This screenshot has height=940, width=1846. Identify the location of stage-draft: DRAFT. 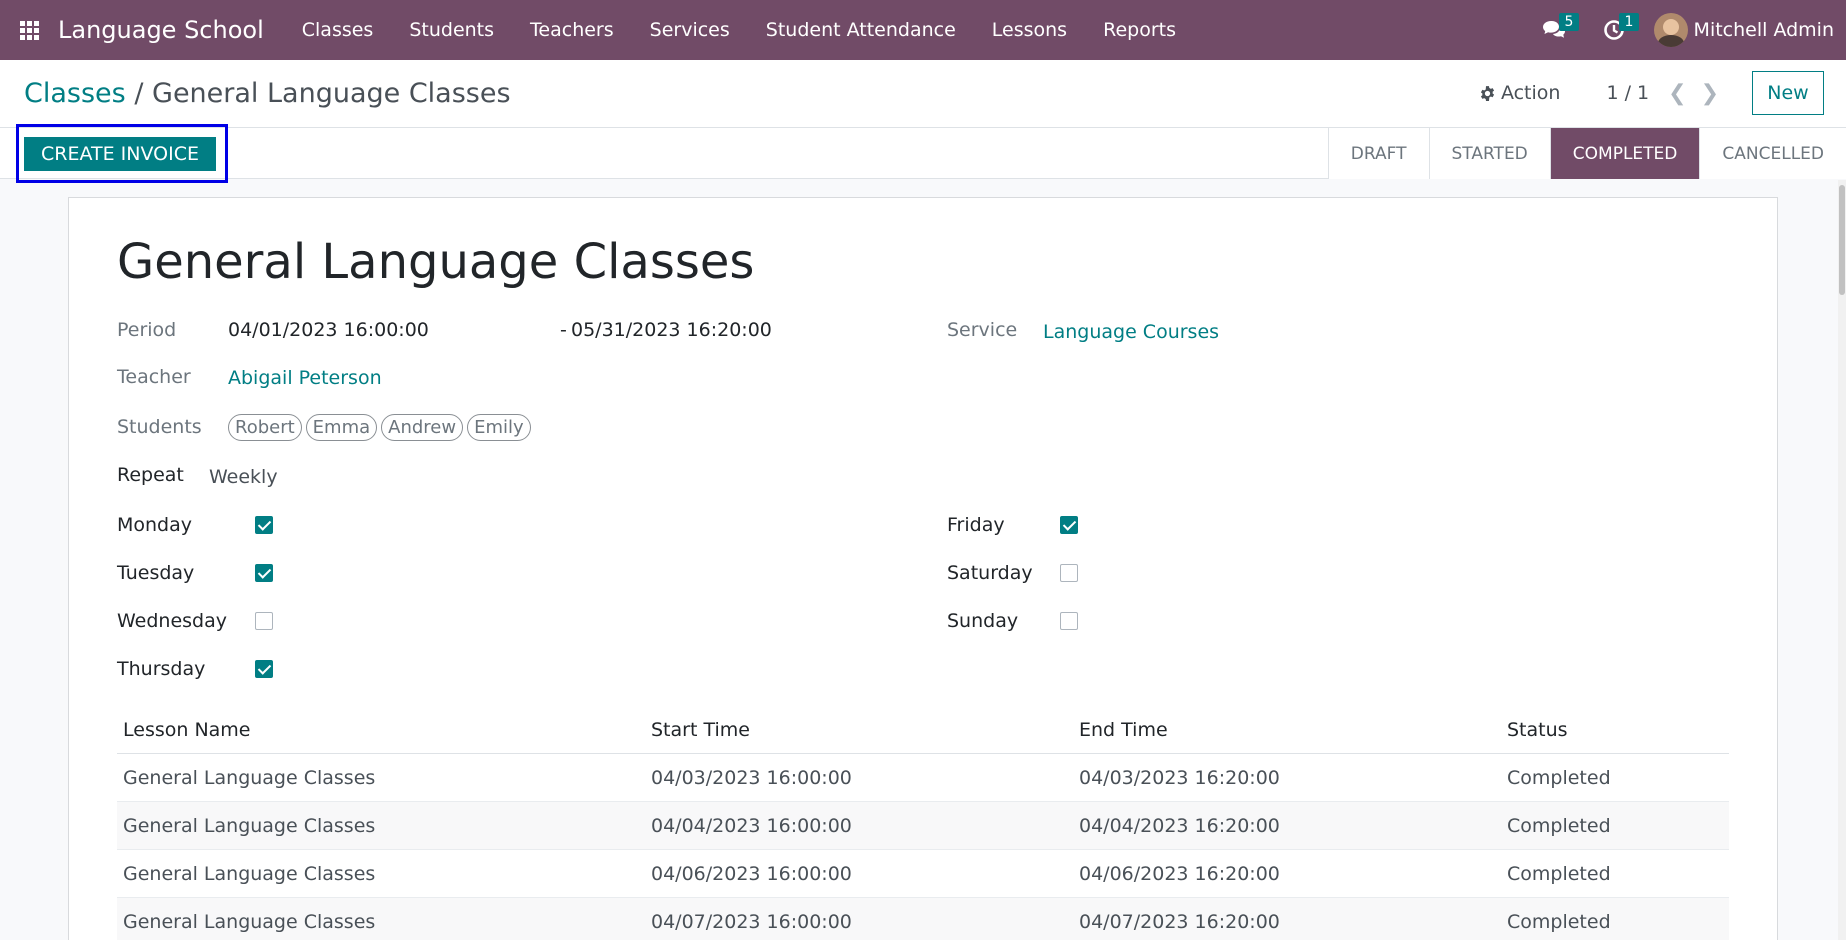
(1378, 153).